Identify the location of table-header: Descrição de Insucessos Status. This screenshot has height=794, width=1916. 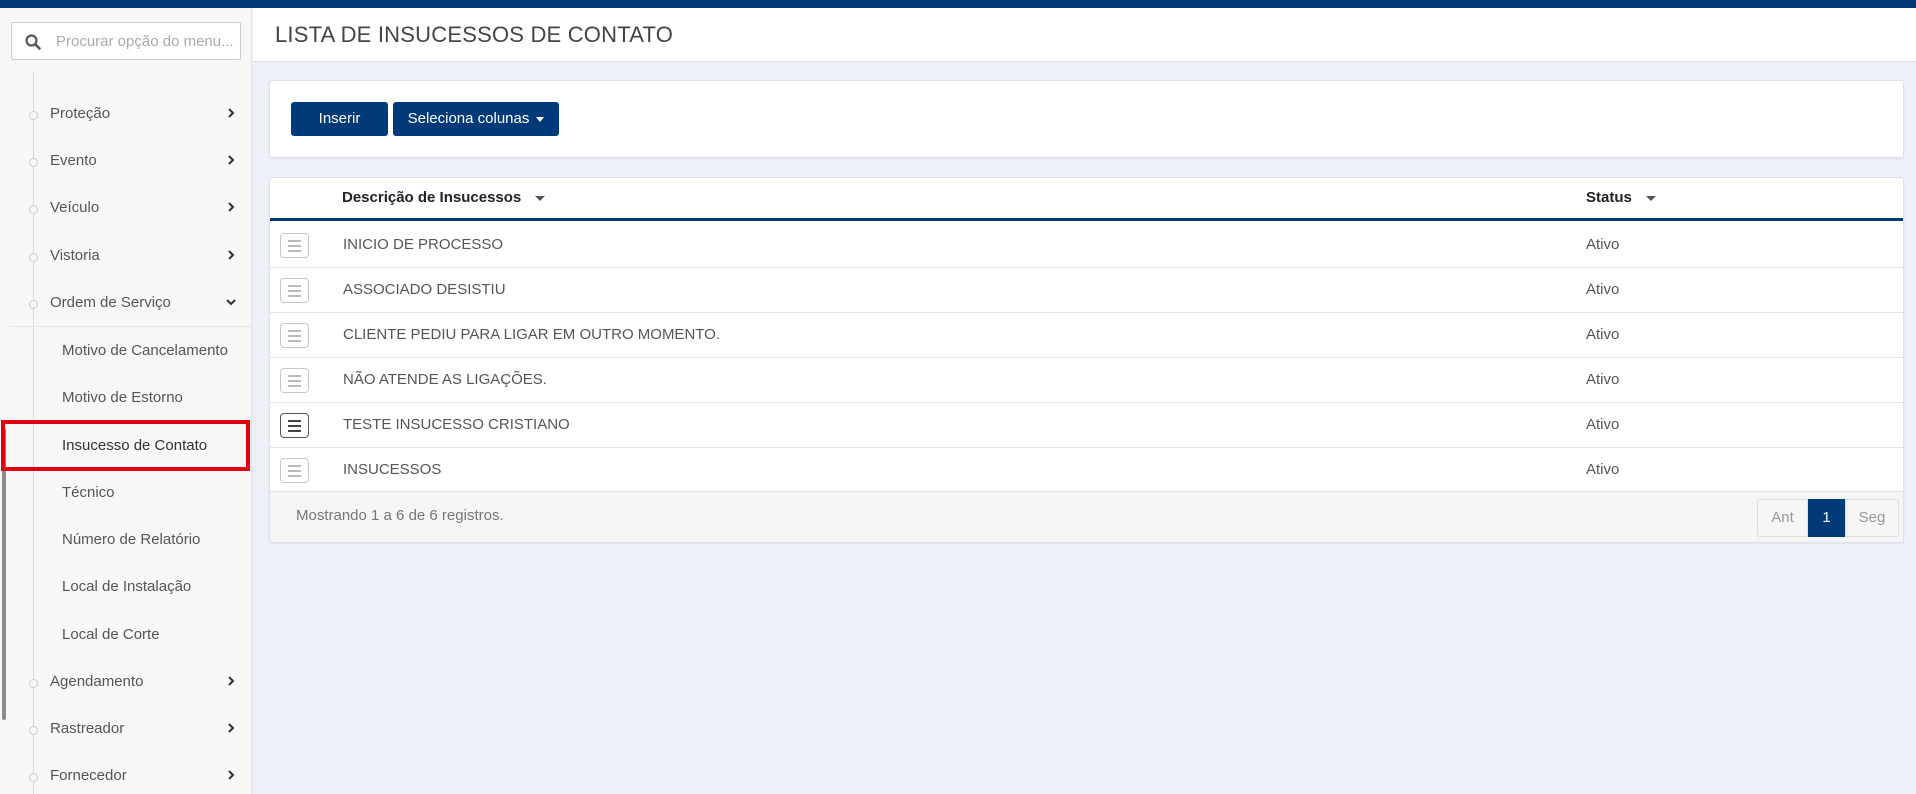
(1086, 199).